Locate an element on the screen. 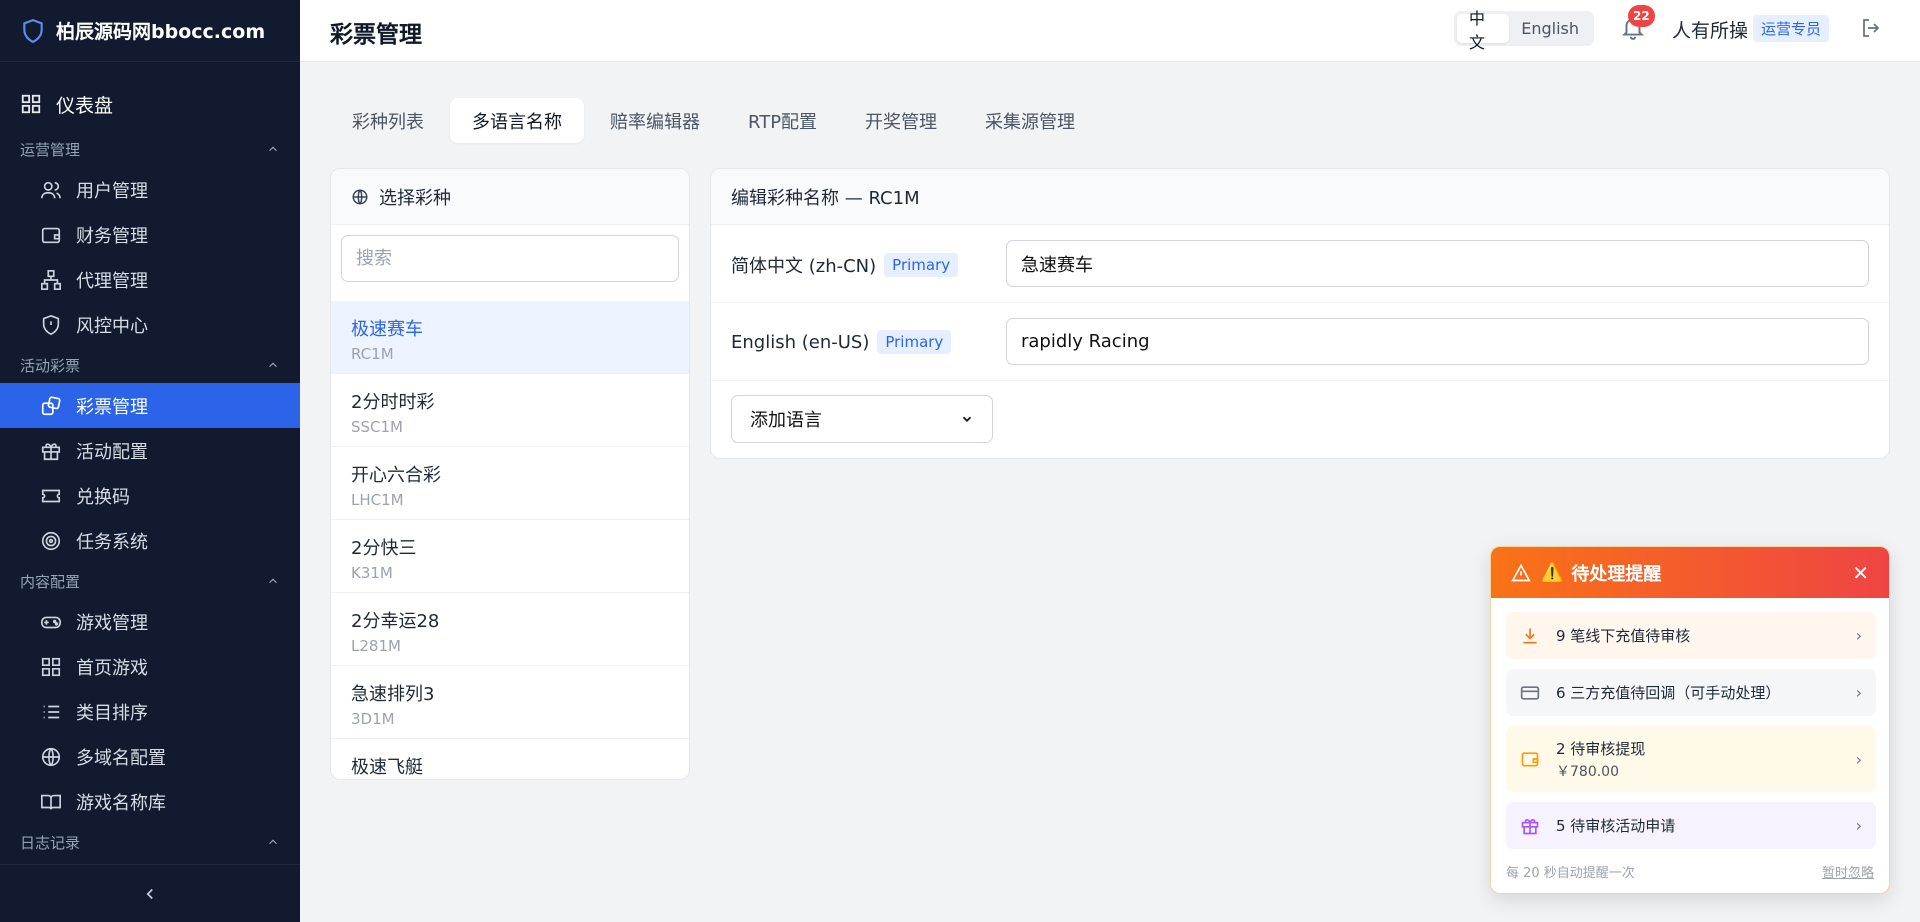 This screenshot has height=922, width=1920. sidebar-item-users: 用户管理 is located at coordinates (150, 189).